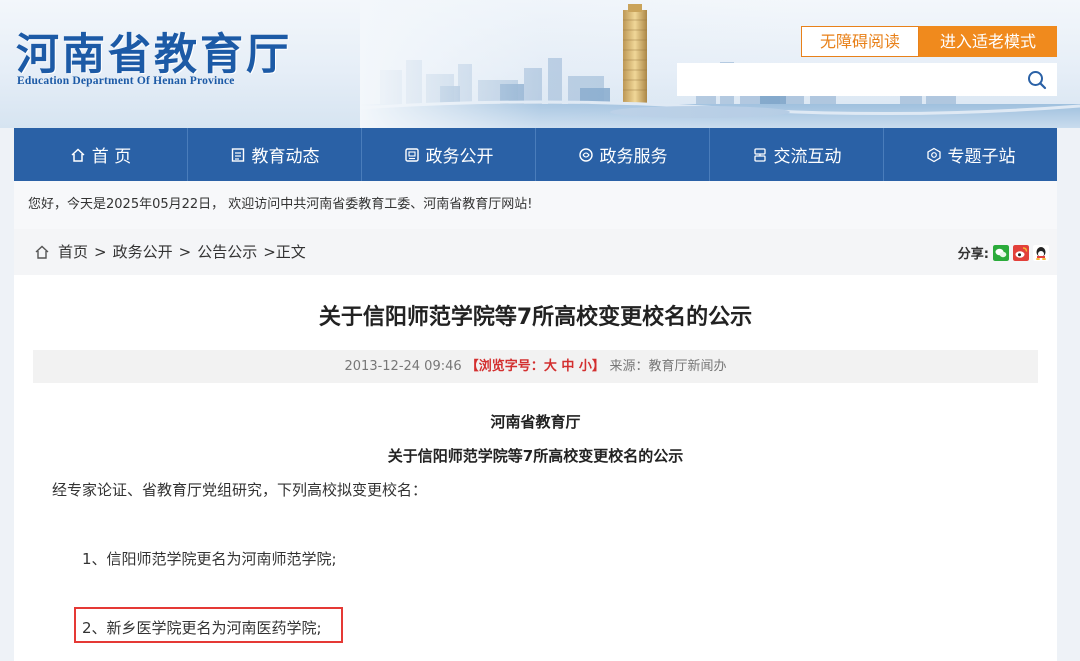  I want to click on font-size-prefix: 【浏览字号：, so click(504, 366).